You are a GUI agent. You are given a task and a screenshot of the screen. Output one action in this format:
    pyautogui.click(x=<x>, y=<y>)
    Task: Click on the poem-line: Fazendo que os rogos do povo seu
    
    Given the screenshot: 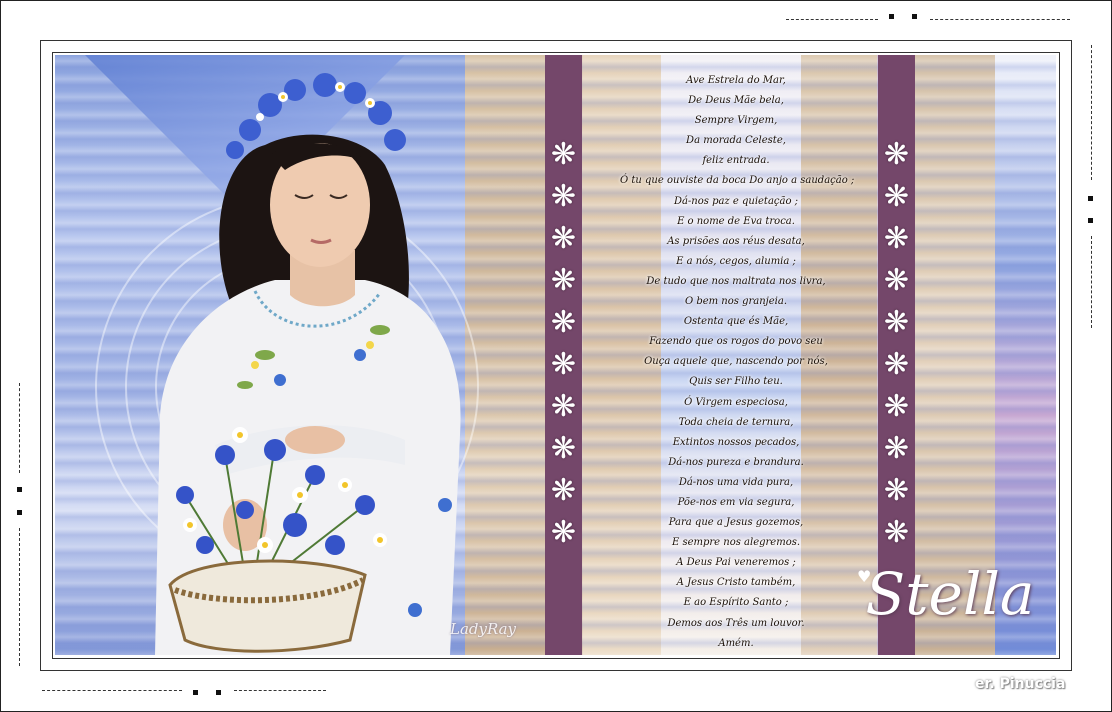 What is the action you would take?
    pyautogui.click(x=736, y=342)
    